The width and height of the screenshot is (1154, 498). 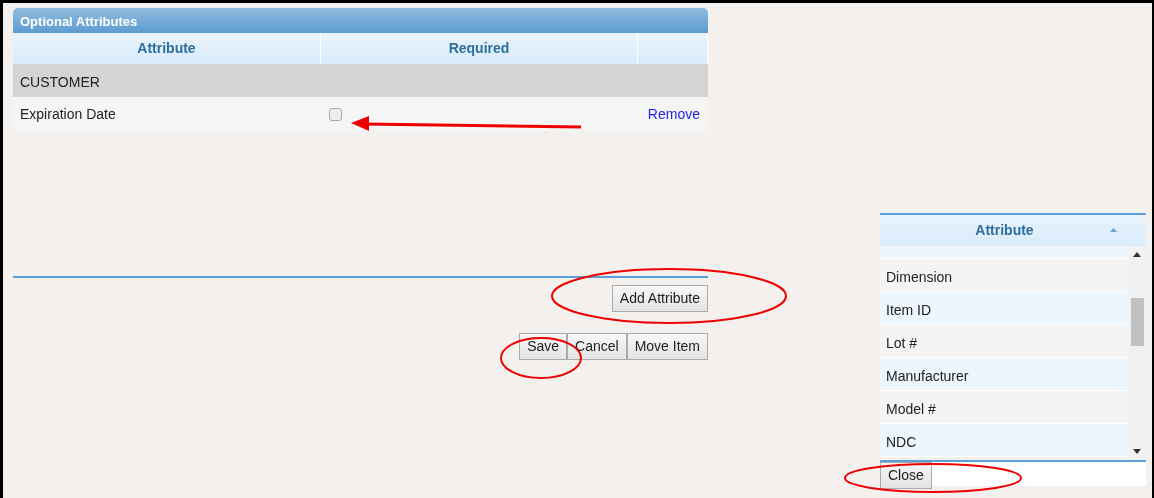 I want to click on list-item: NDC, so click(x=1004, y=440).